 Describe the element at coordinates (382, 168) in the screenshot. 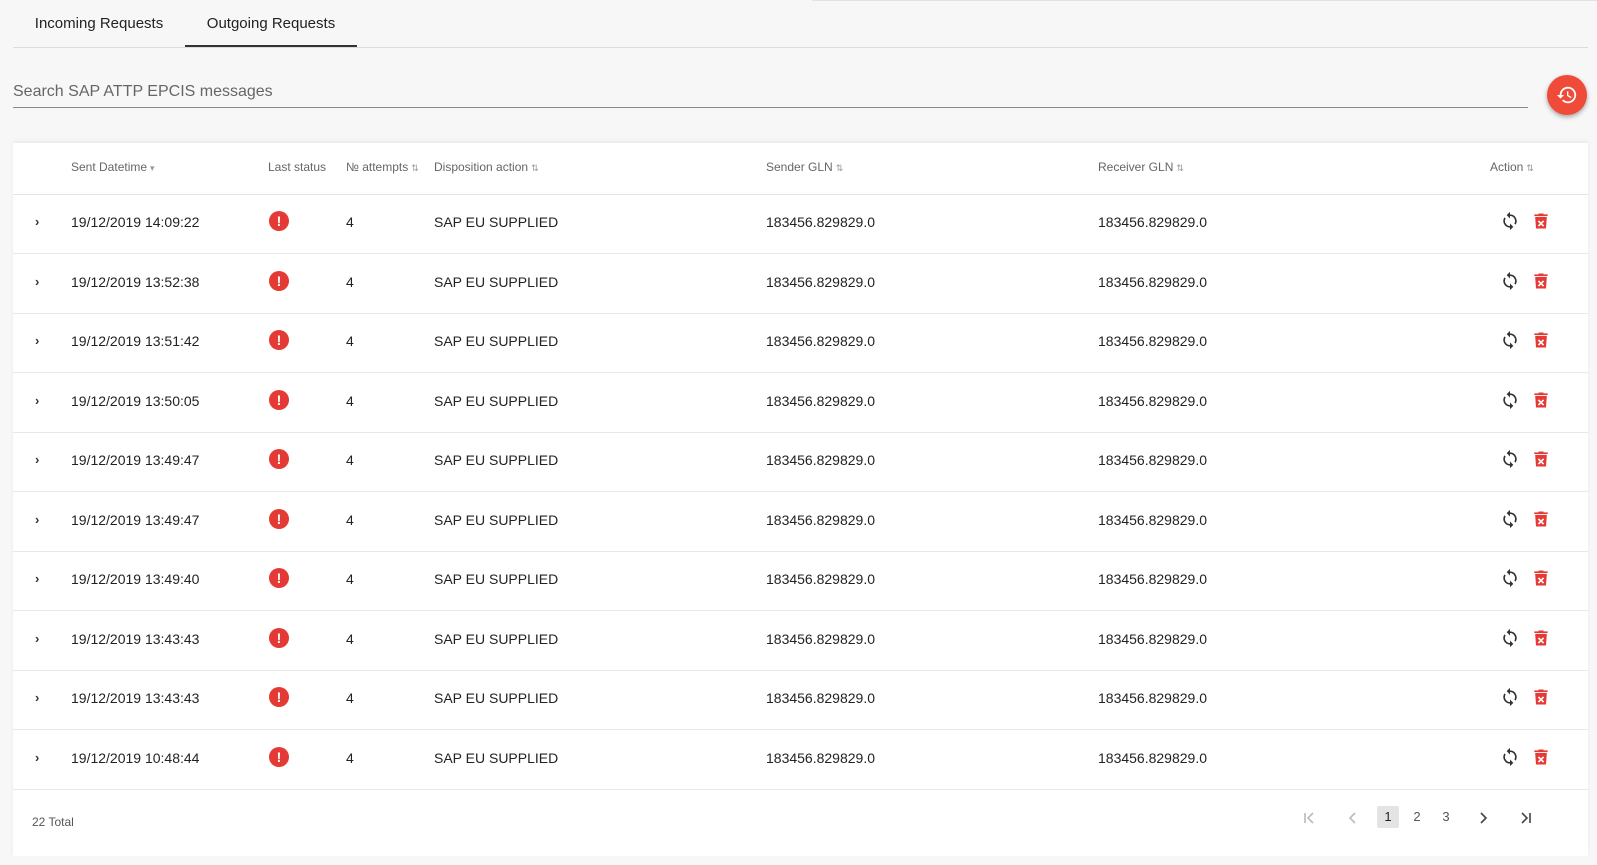

I see `column-attempts: № attempts ⇅` at that location.